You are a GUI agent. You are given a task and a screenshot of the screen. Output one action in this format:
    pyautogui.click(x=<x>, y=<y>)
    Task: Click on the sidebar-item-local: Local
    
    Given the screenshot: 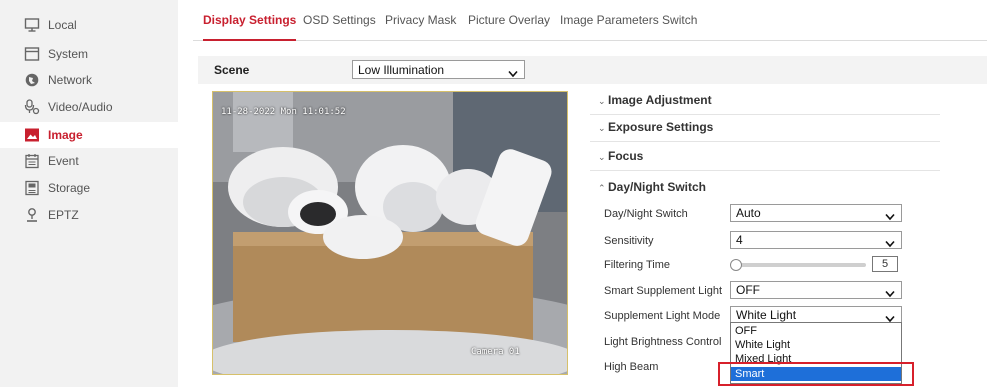 What is the action you would take?
    pyautogui.click(x=89, y=25)
    